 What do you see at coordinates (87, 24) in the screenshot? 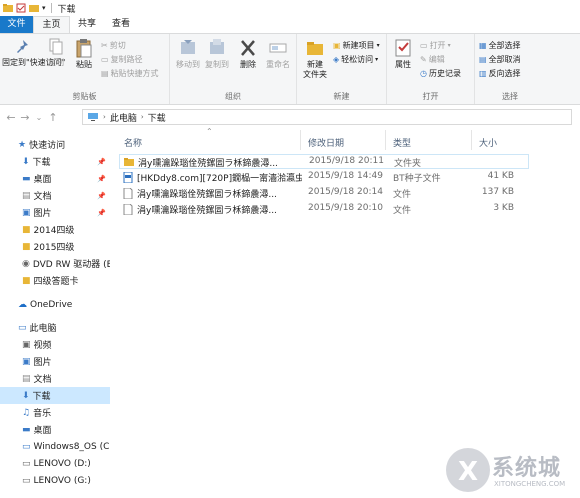
I see `tab-share: 共享` at bounding box center [87, 24].